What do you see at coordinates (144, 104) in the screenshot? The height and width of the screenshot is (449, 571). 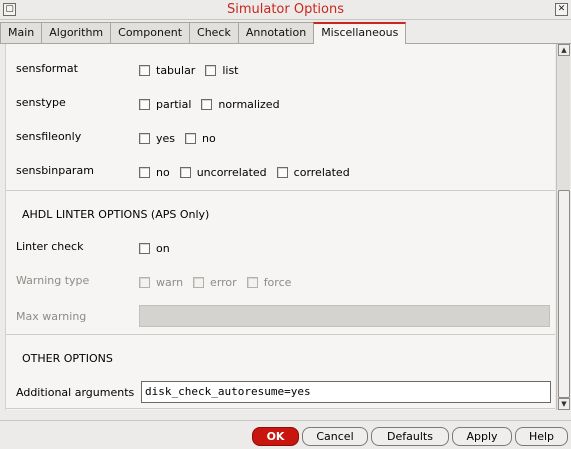 I see `senstype-partial-checkbox` at bounding box center [144, 104].